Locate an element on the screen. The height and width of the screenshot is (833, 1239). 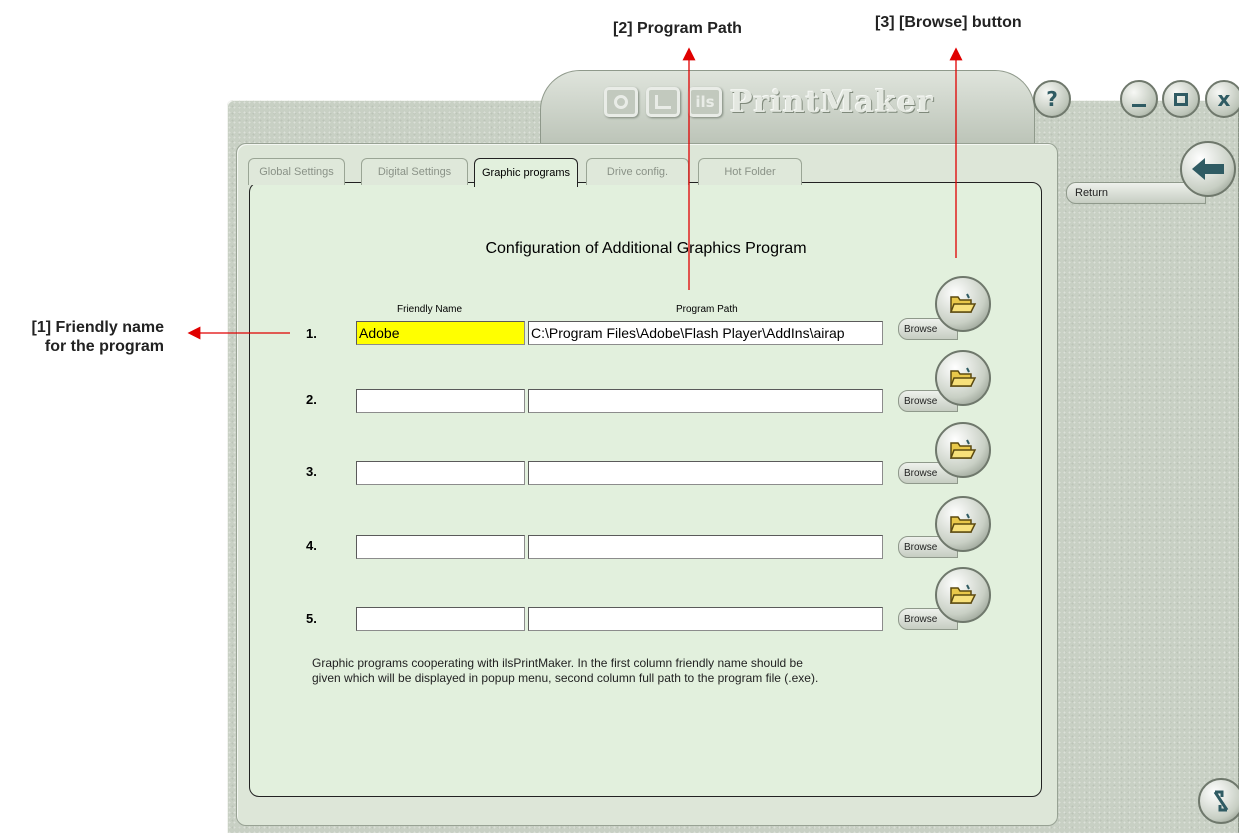
app-title: PrintMaker is located at coordinates (832, 102).